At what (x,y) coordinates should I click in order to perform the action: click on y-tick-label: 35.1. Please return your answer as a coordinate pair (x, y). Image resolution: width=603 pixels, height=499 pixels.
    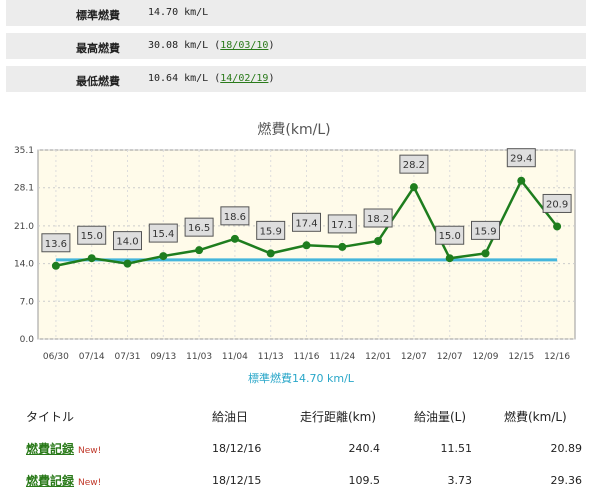
    Looking at the image, I should click on (24, 151).